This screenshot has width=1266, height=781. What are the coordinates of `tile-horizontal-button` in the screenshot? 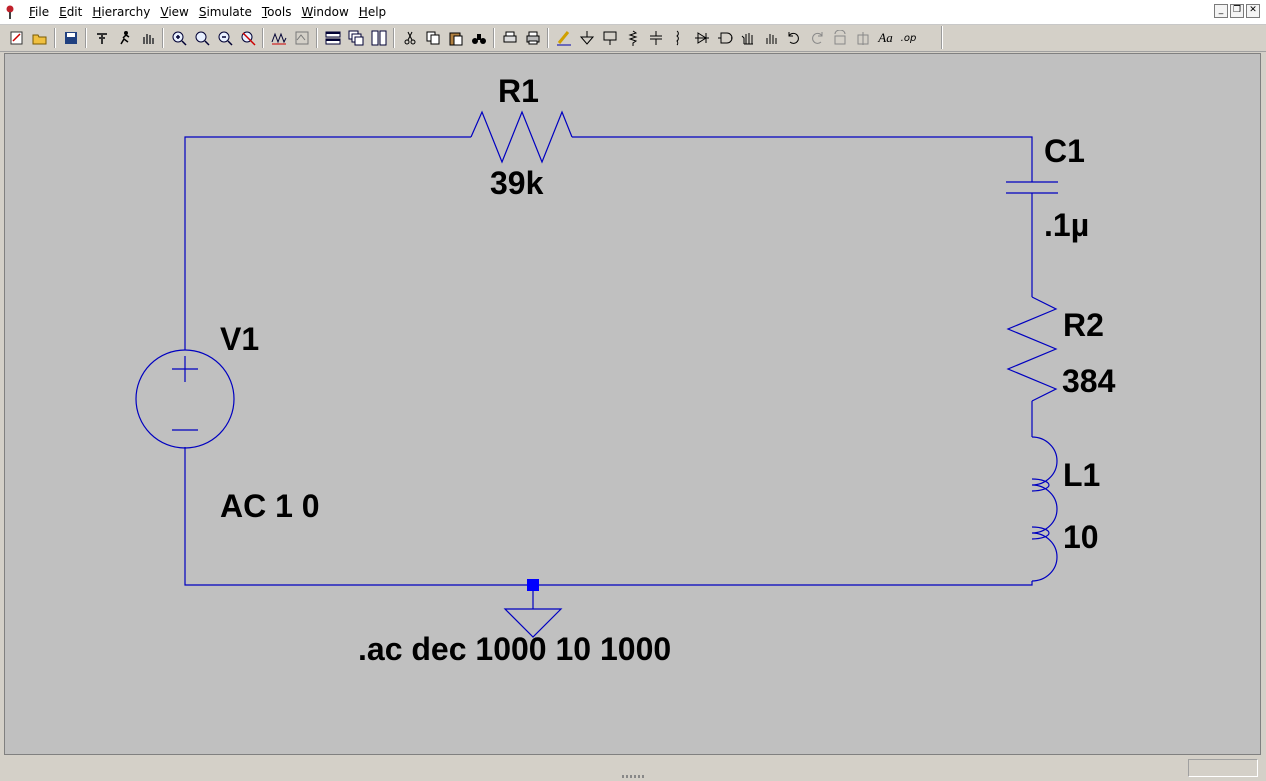 It's located at (332, 38).